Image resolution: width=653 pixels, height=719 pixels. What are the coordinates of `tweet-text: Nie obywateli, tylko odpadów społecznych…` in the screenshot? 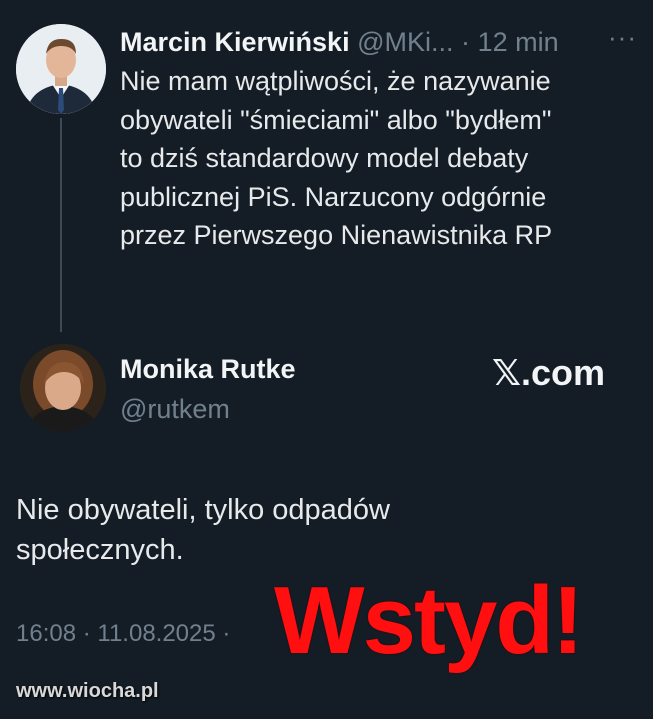 It's located at (203, 530).